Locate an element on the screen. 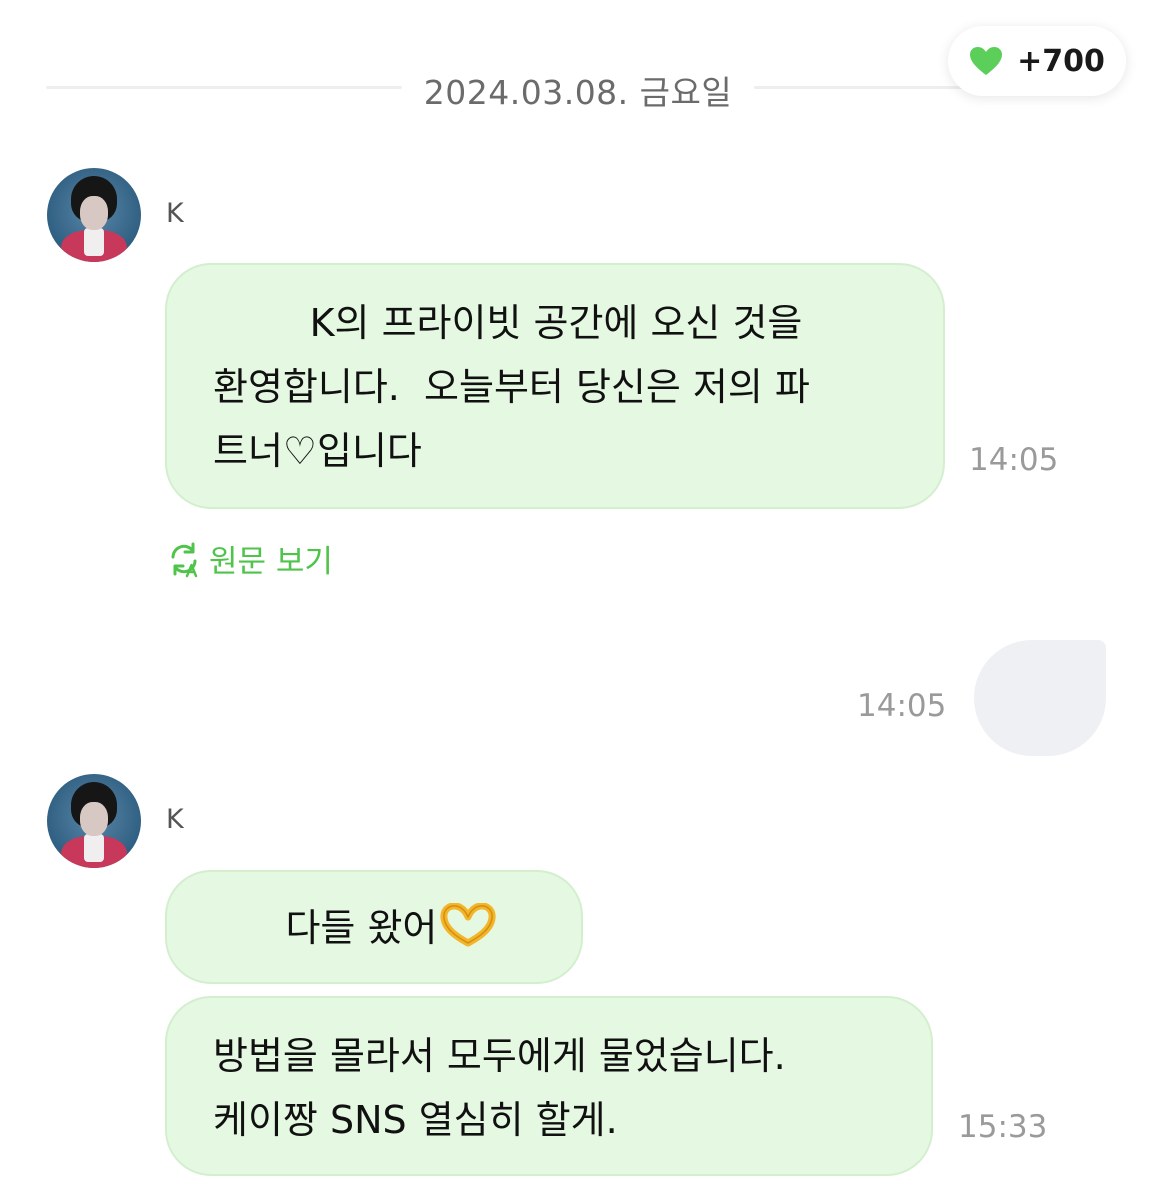 Image resolution: width=1156 pixels, height=1200 pixels. heart-hands-emoji is located at coordinates (468, 925).